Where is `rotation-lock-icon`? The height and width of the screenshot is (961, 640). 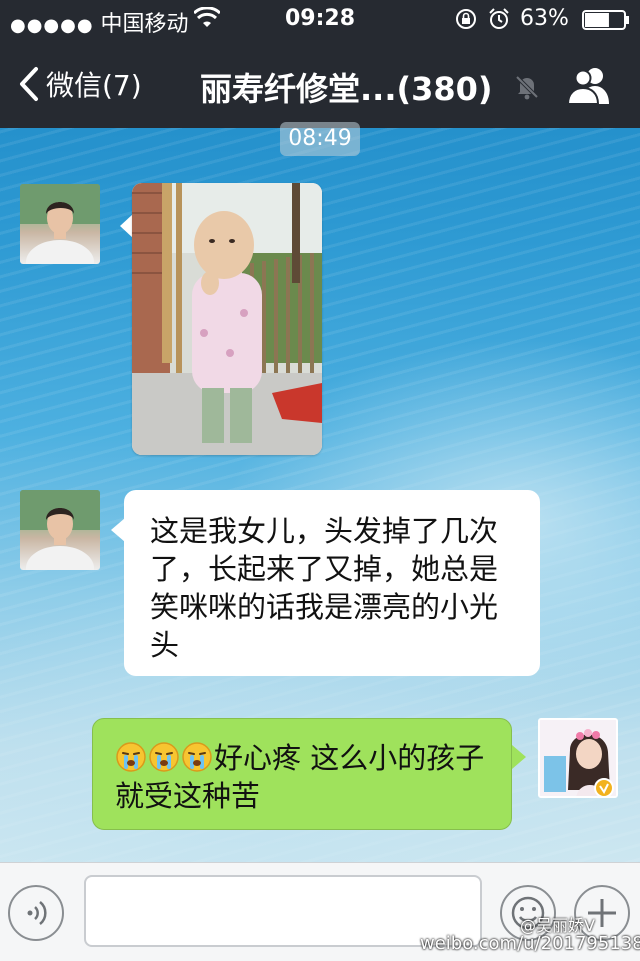
rotation-lock-icon is located at coordinates (466, 19).